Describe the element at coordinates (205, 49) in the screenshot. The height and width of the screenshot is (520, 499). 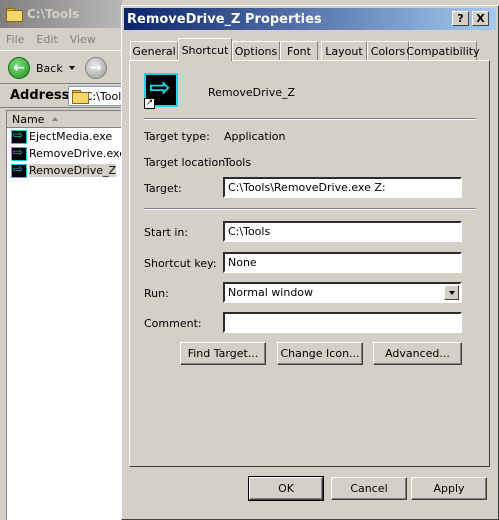
I see `tab-shortcut: Shortcut` at that location.